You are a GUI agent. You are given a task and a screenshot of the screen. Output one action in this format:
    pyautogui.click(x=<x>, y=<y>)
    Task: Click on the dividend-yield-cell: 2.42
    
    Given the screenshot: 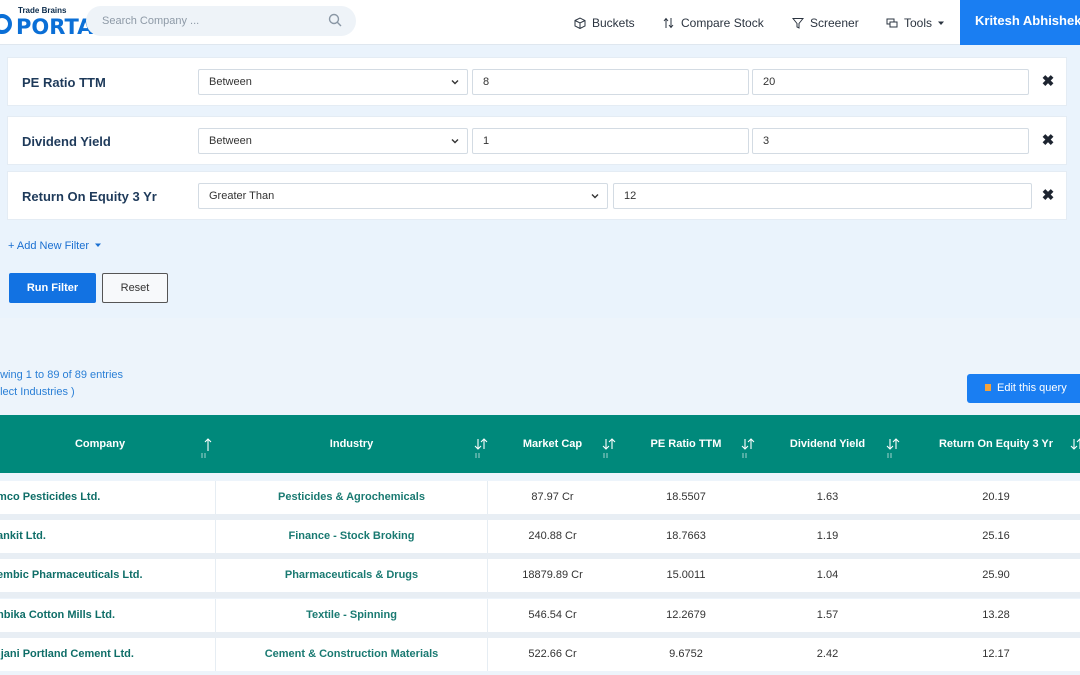 What is the action you would take?
    pyautogui.click(x=827, y=654)
    